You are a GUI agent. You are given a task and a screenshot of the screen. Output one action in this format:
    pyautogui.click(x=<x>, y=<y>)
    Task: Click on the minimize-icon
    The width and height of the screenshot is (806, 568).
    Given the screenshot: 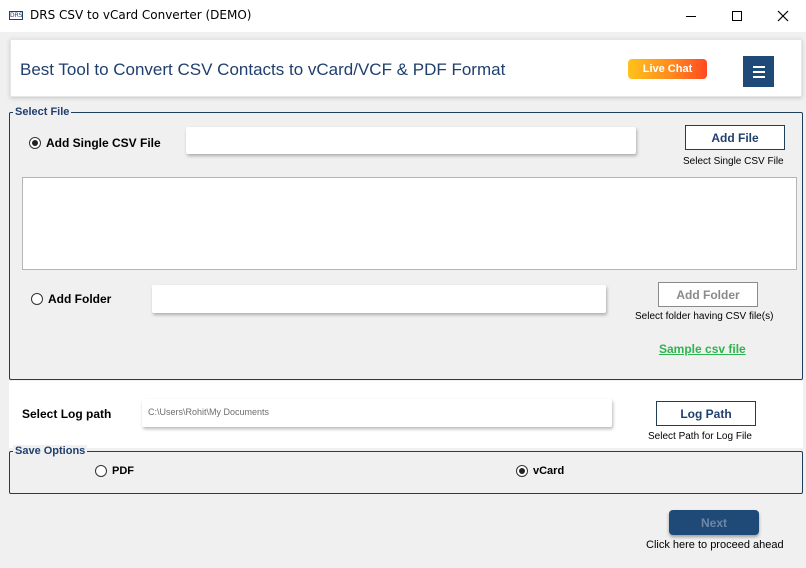 What is the action you would take?
    pyautogui.click(x=691, y=16)
    